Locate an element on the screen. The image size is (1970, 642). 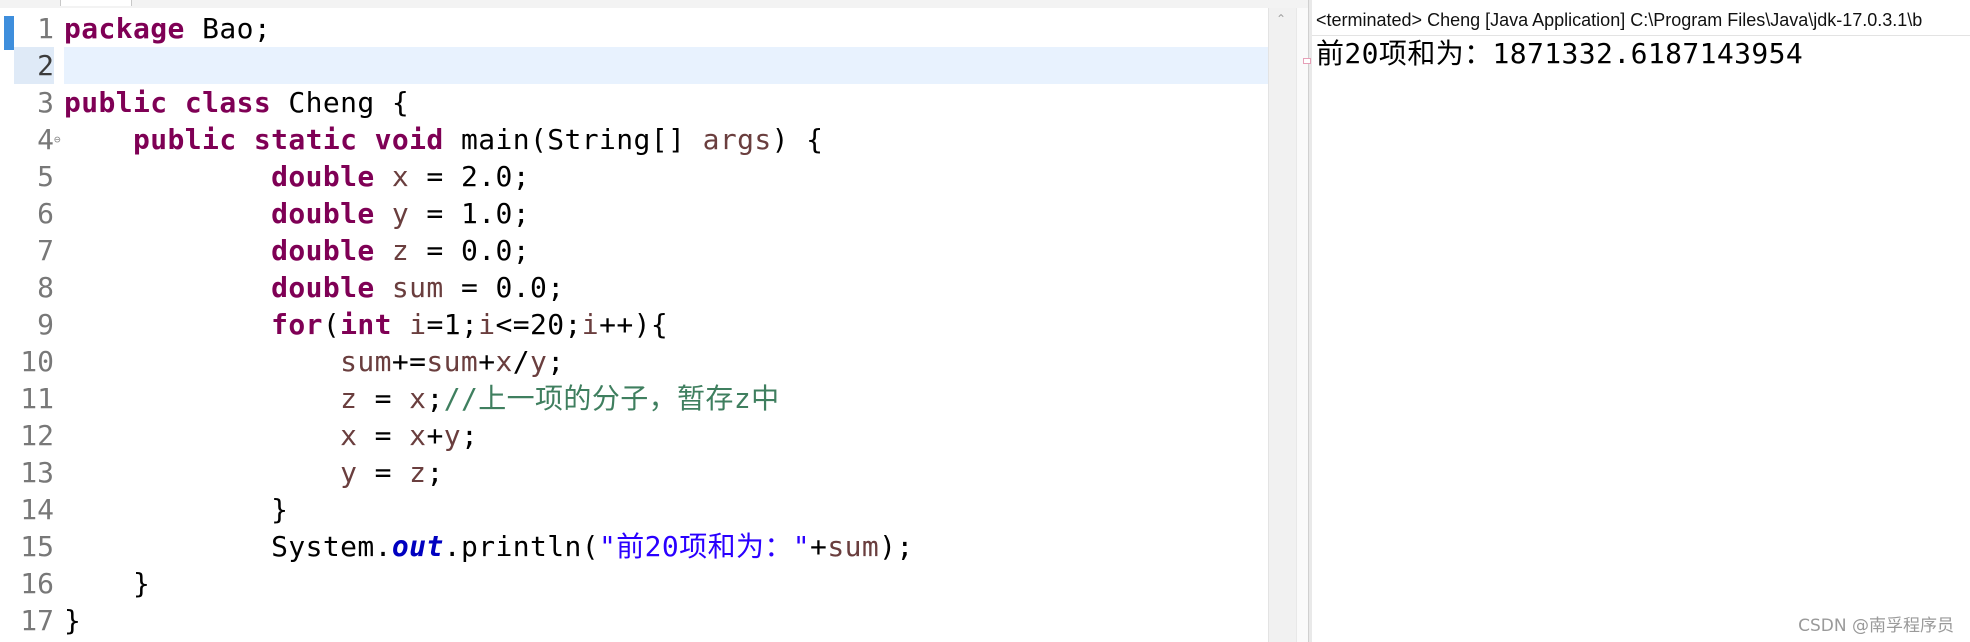
line-number: 7 is located at coordinates (45, 250).